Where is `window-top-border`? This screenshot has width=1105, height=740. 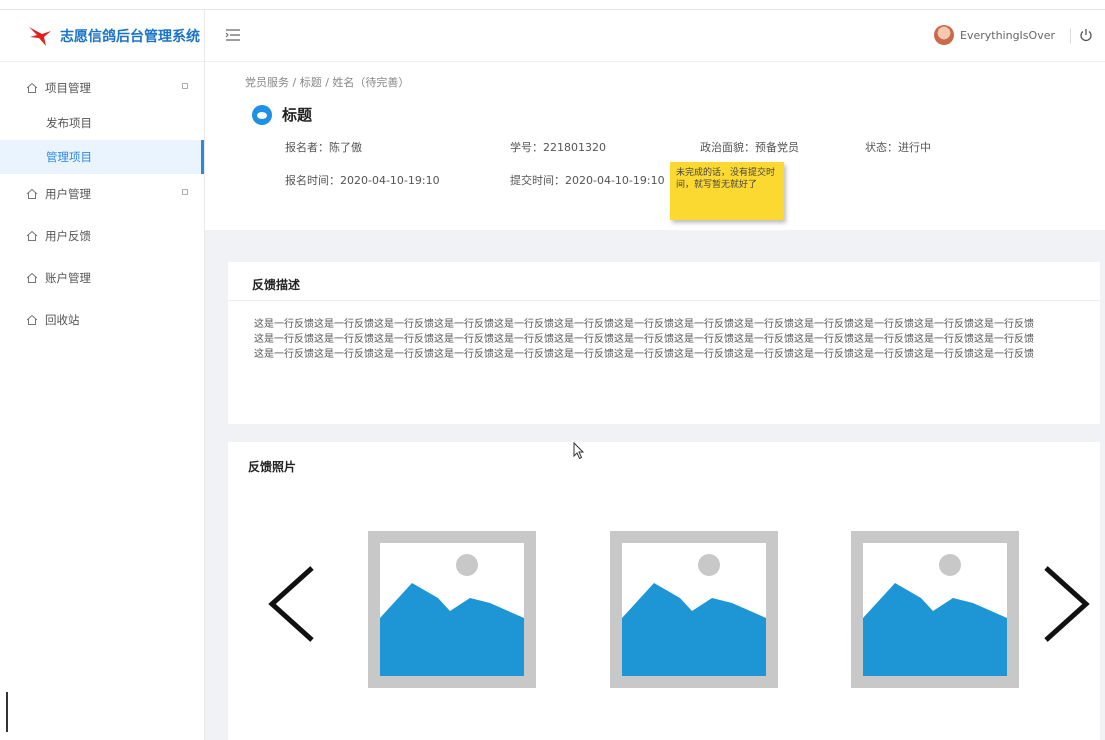
window-top-border is located at coordinates (552, 5).